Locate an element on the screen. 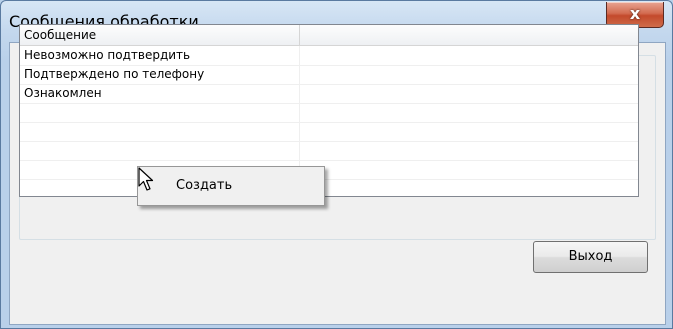 Image resolution: width=673 pixels, height=329 pixels. list-item-text: Ознакомлен is located at coordinates (160, 93).